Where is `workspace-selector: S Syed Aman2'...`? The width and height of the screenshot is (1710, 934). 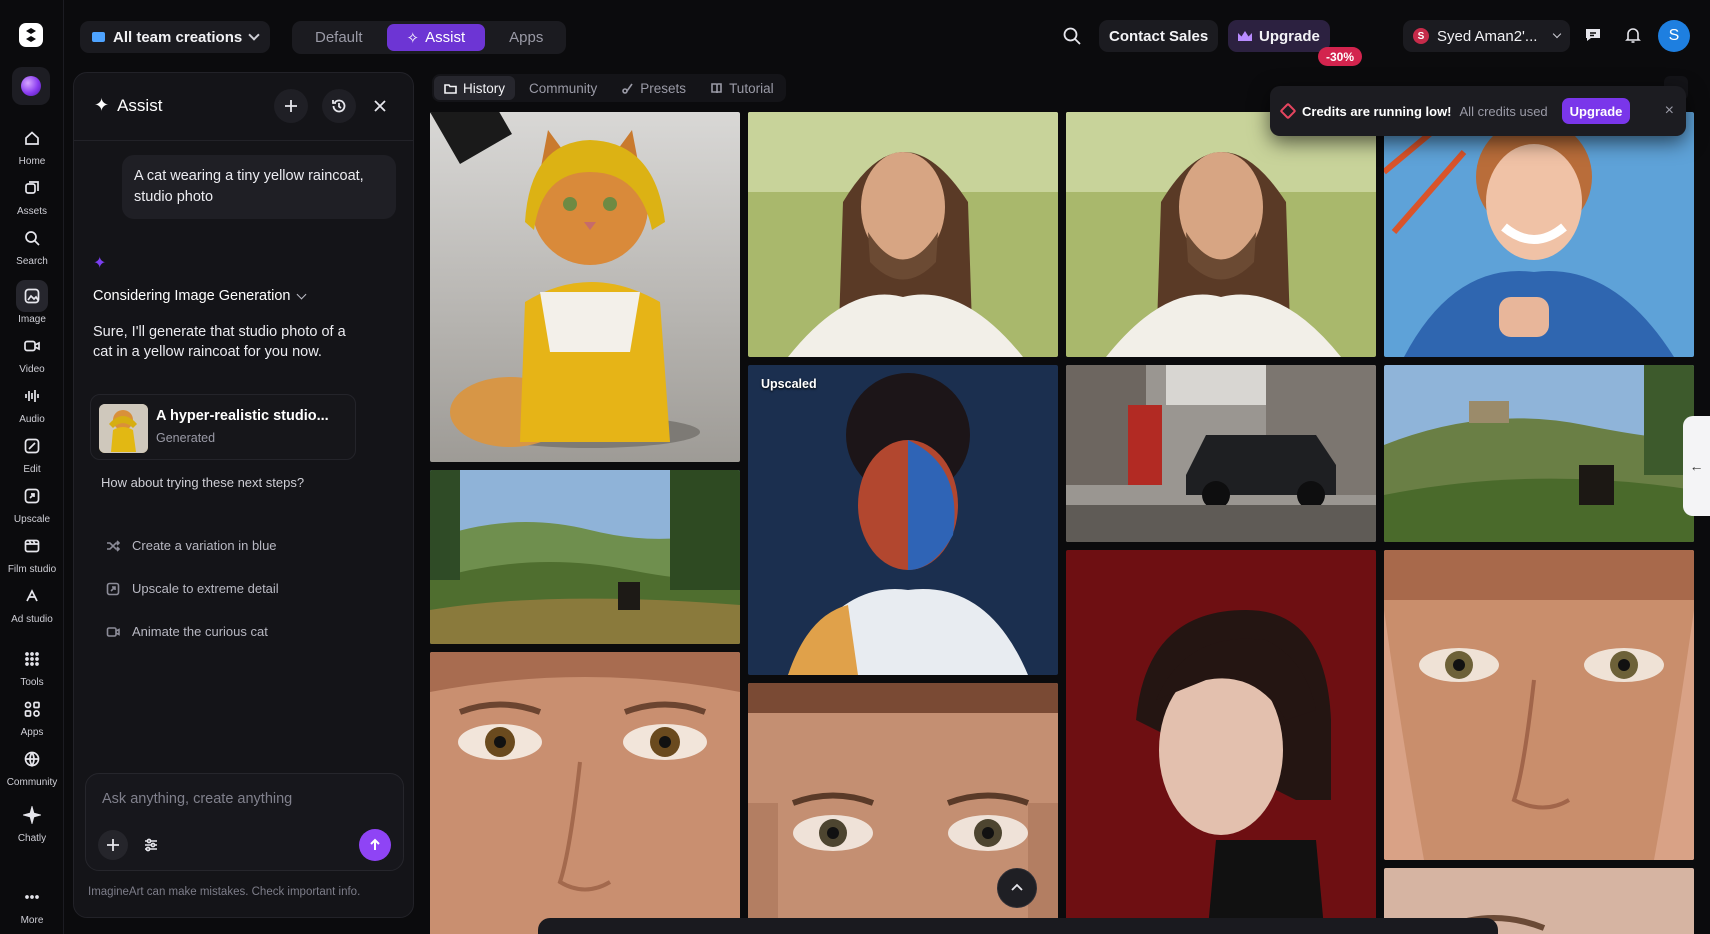 workspace-selector: S Syed Aman2'... is located at coordinates (1486, 36).